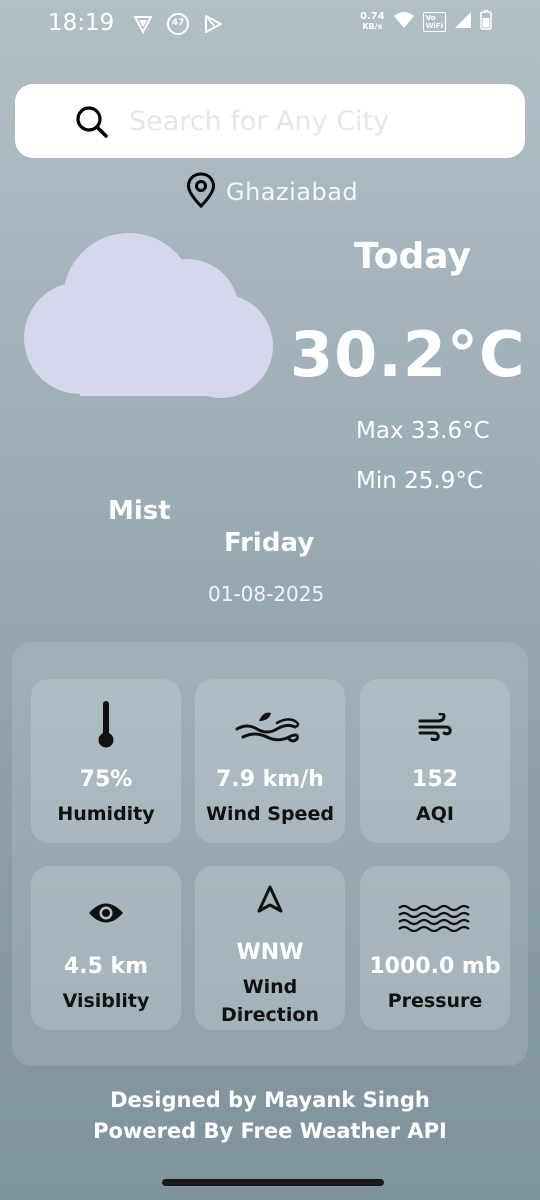 The image size is (540, 1200). I want to click on aqi-label: AQI, so click(435, 814).